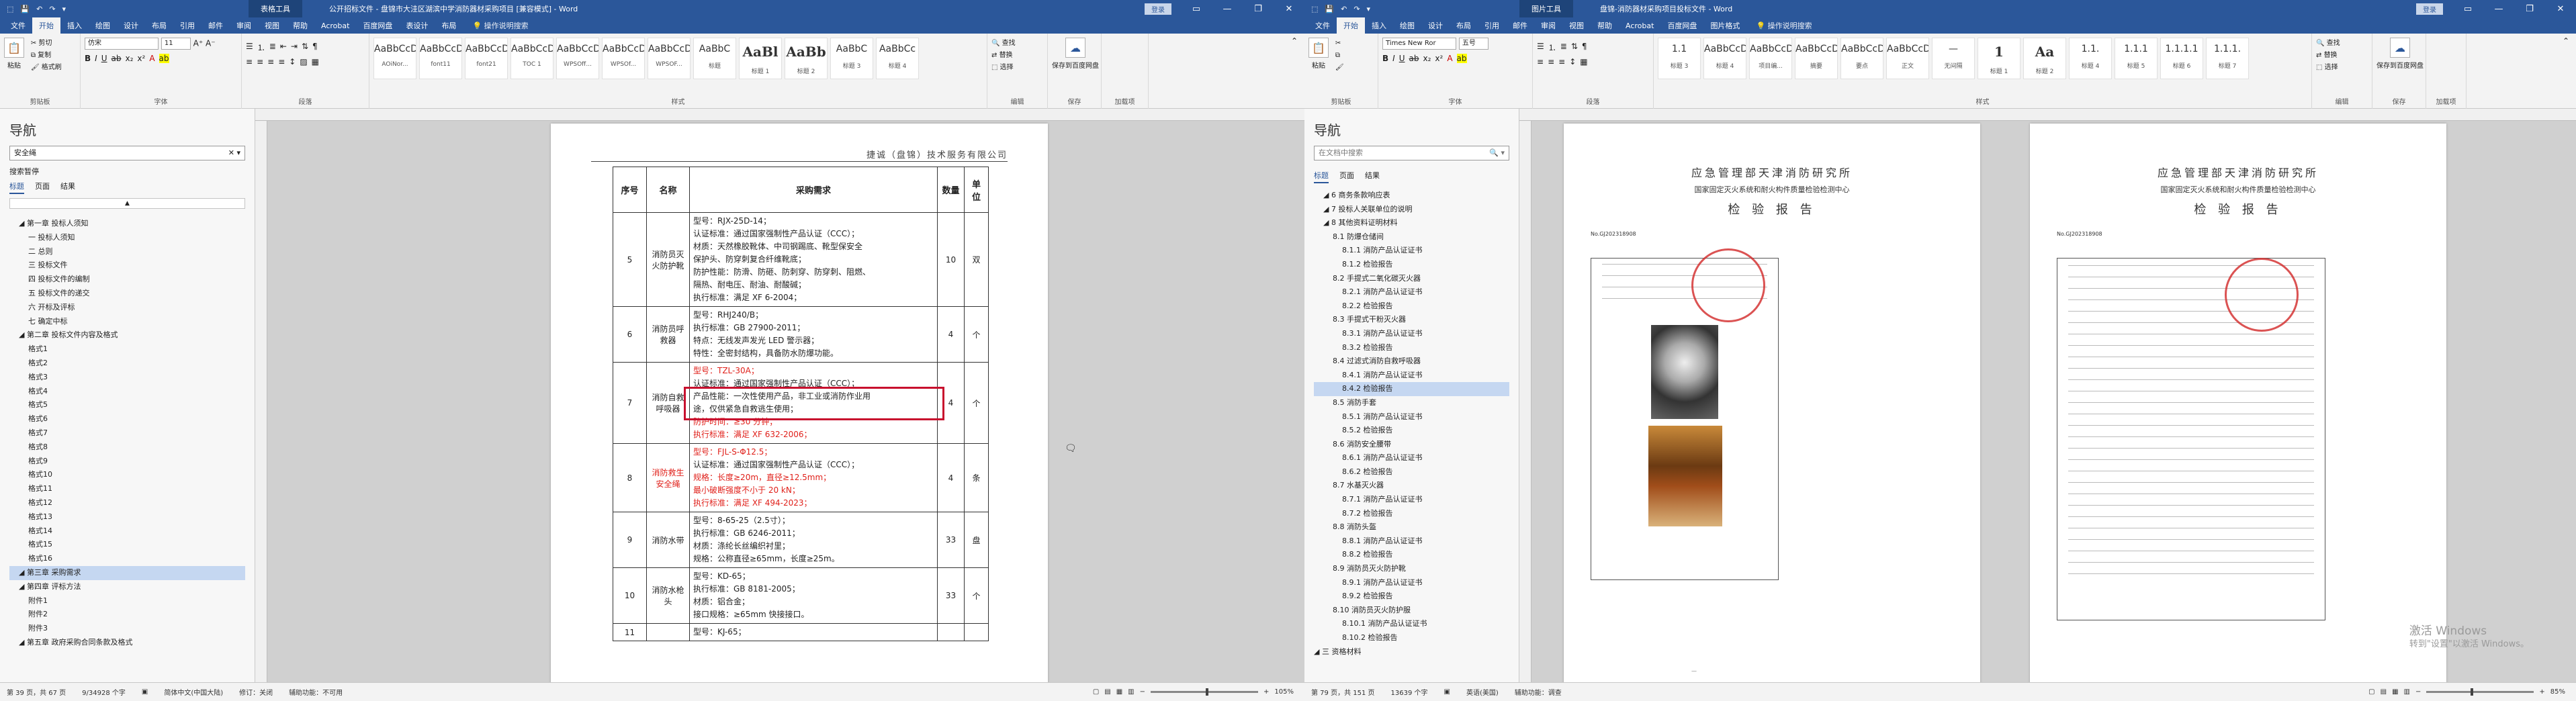  What do you see at coordinates (2558, 692) in the screenshot?
I see `zoom-level: 85%` at bounding box center [2558, 692].